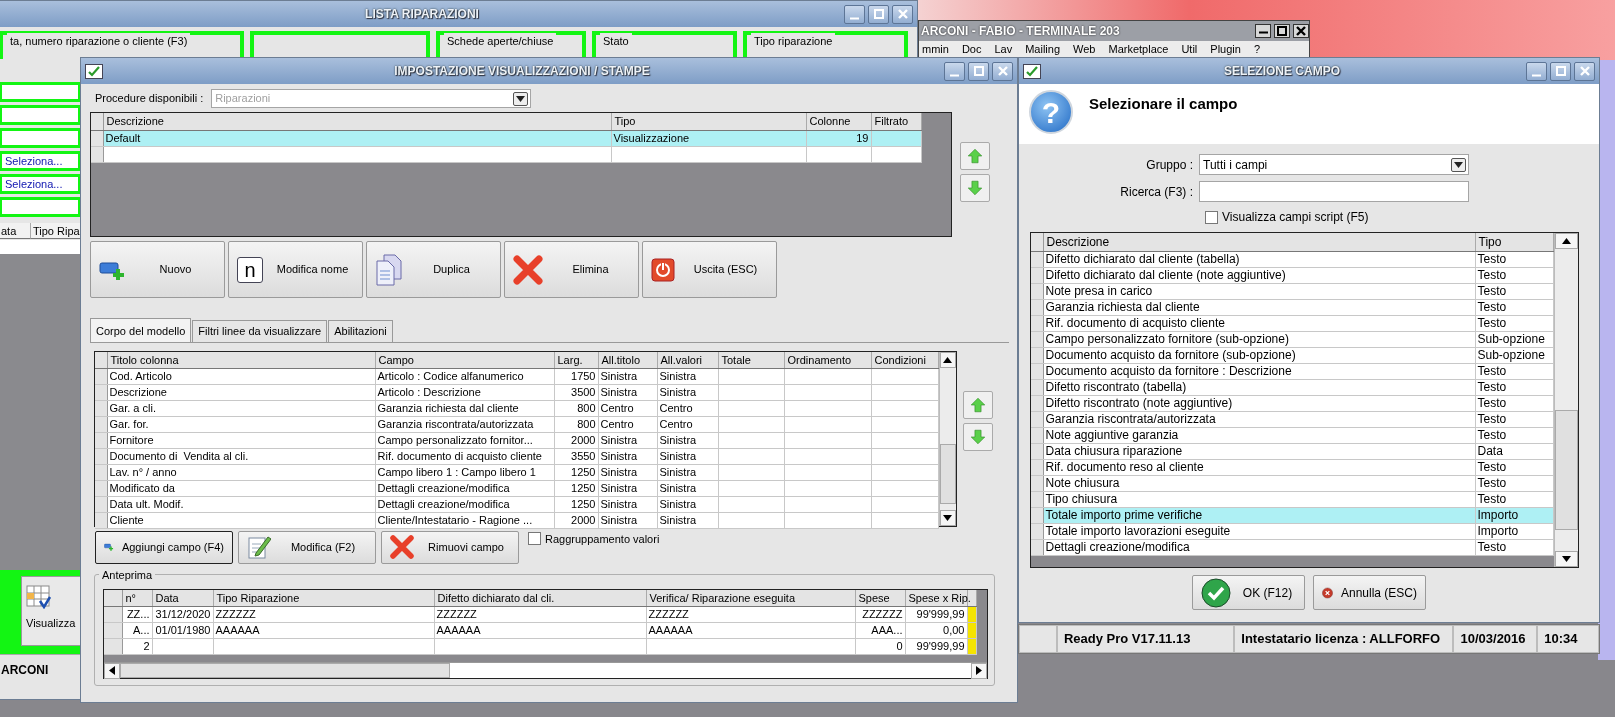 Image resolution: width=1615 pixels, height=717 pixels. Describe the element at coordinates (141, 330) in the screenshot. I see `tab: Corpo del modello` at that location.